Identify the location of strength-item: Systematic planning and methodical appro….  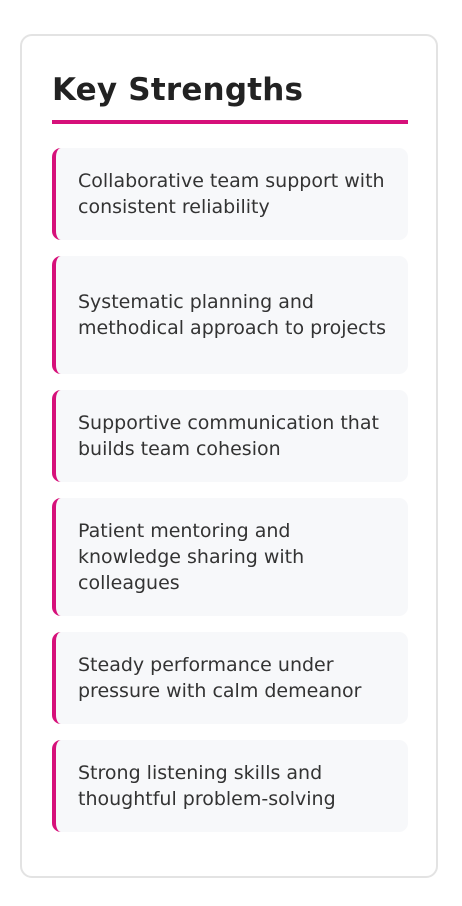
(230, 315).